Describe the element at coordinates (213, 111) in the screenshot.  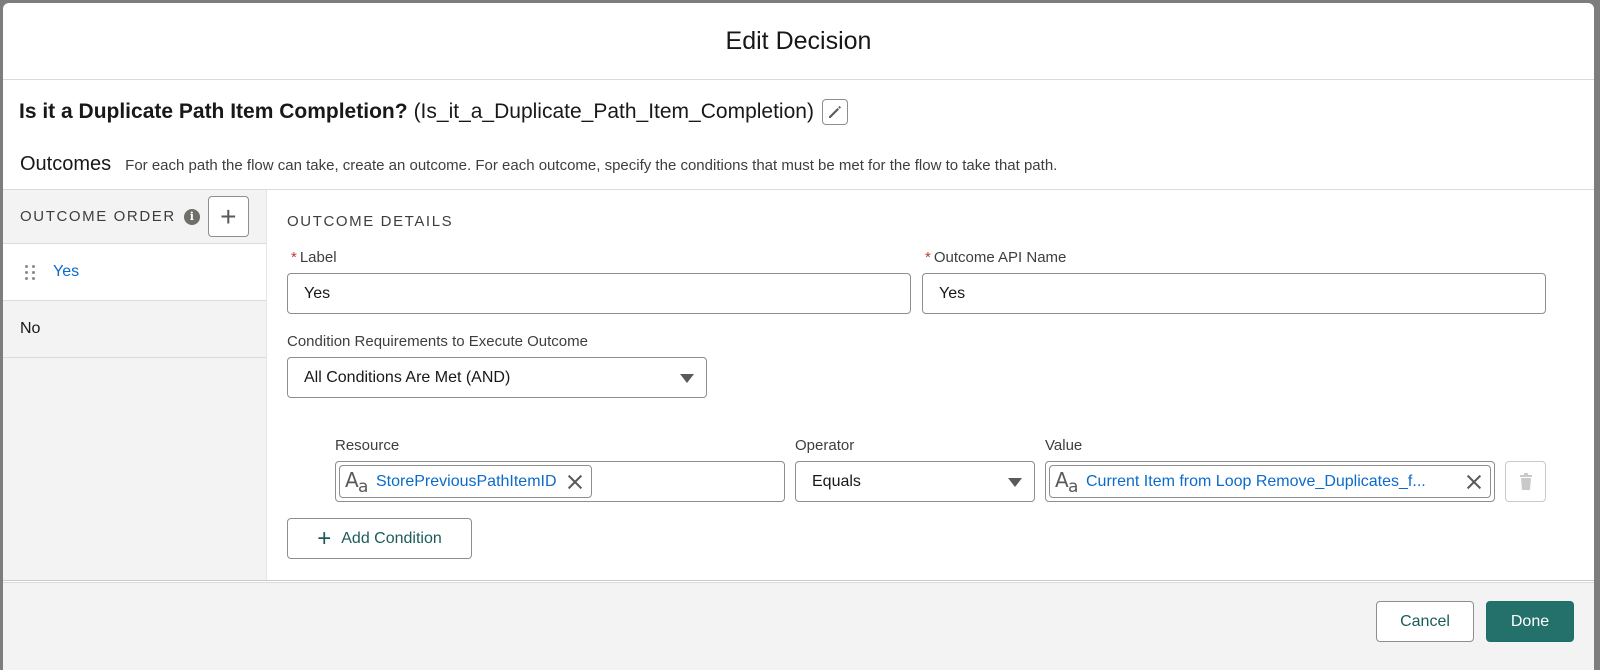
I see `decision-label: Is it a Duplicate Path Item Completion?` at that location.